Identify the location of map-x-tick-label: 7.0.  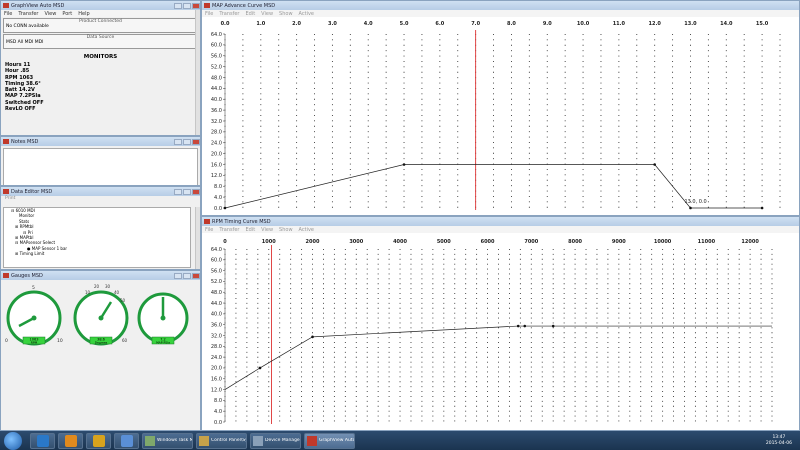
(475, 24).